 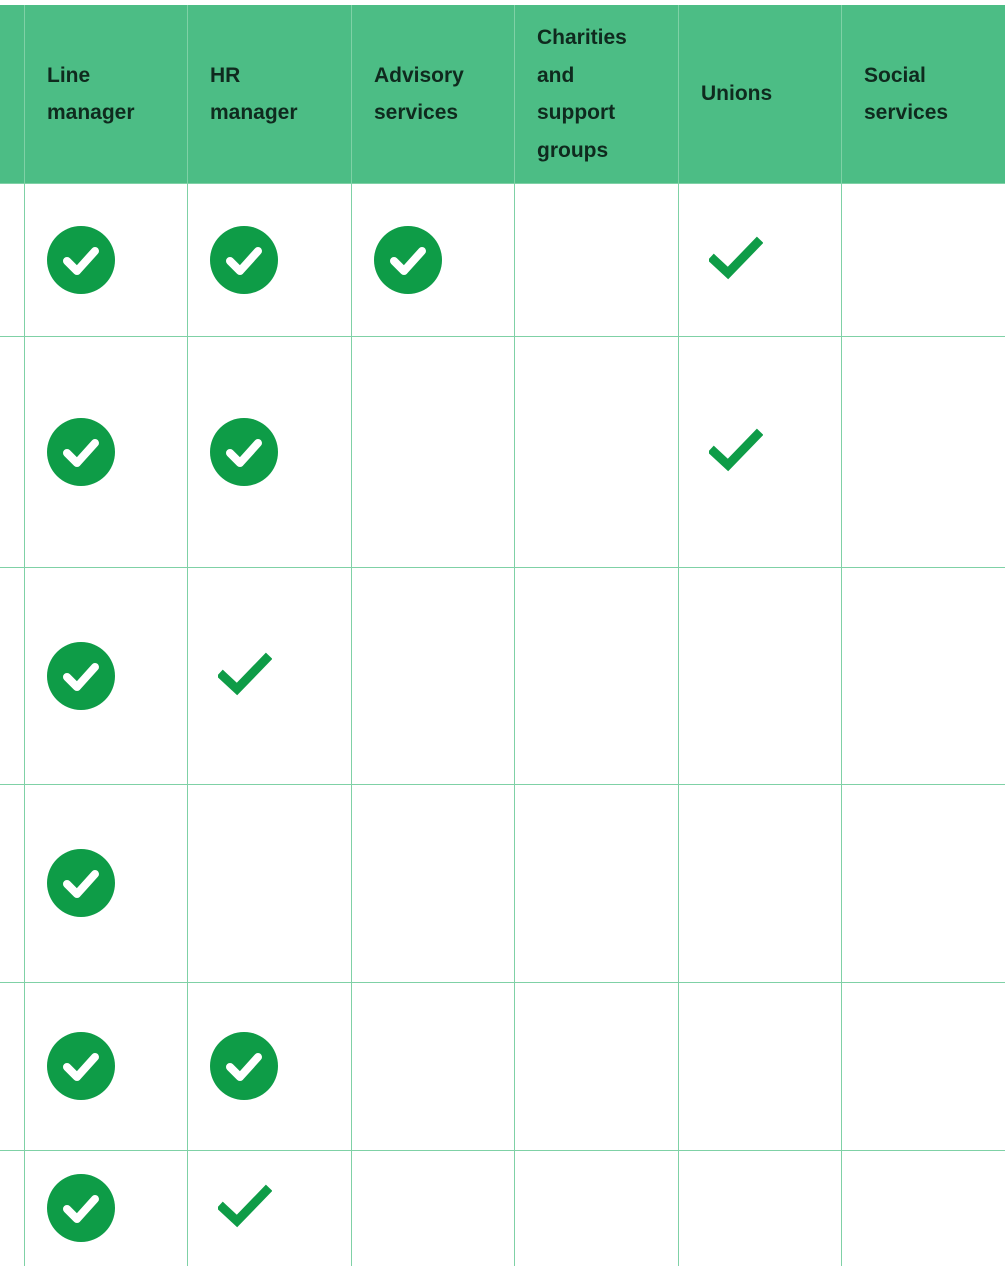 I want to click on header-left-edge, so click(x=12, y=94).